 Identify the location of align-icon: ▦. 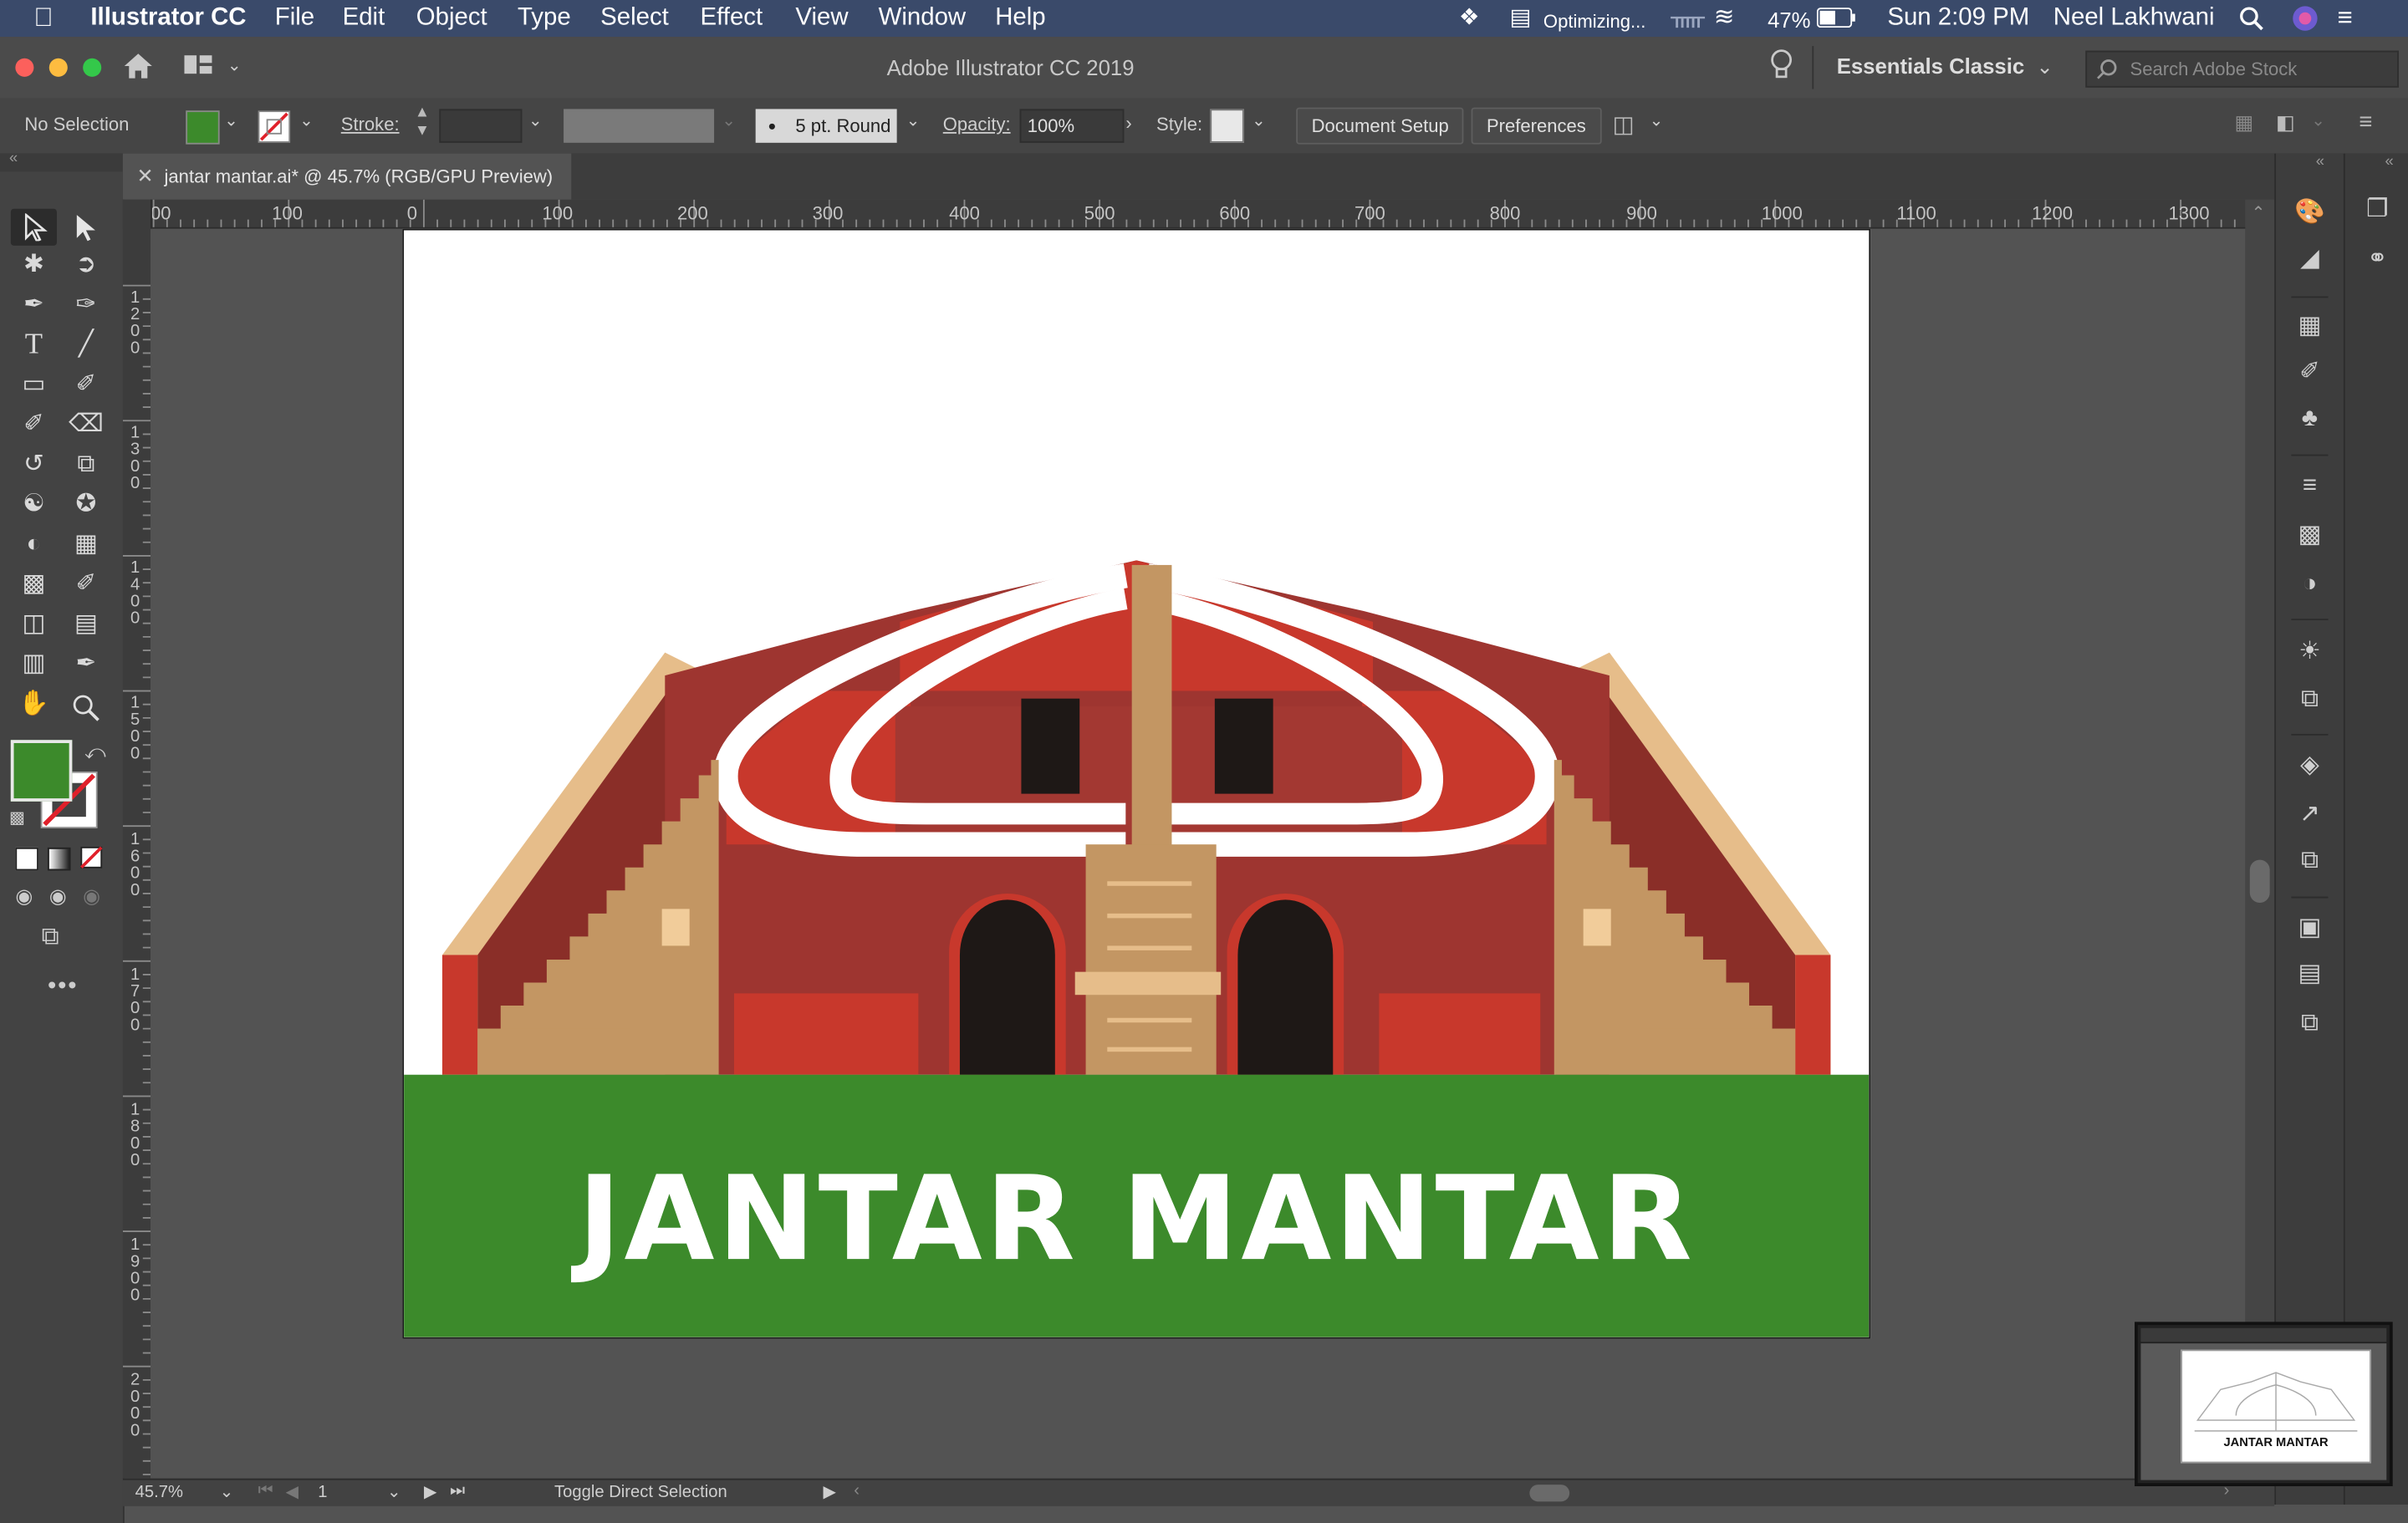
(2243, 123).